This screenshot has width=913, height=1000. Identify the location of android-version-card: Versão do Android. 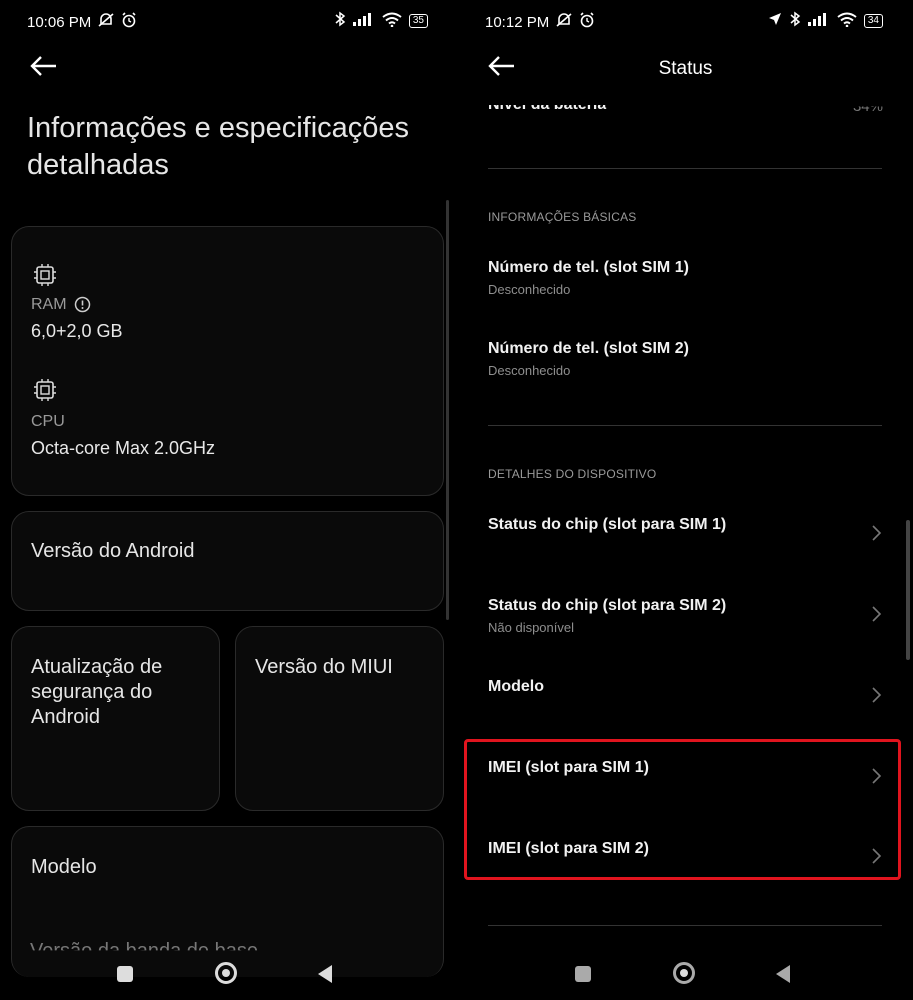
(227, 561).